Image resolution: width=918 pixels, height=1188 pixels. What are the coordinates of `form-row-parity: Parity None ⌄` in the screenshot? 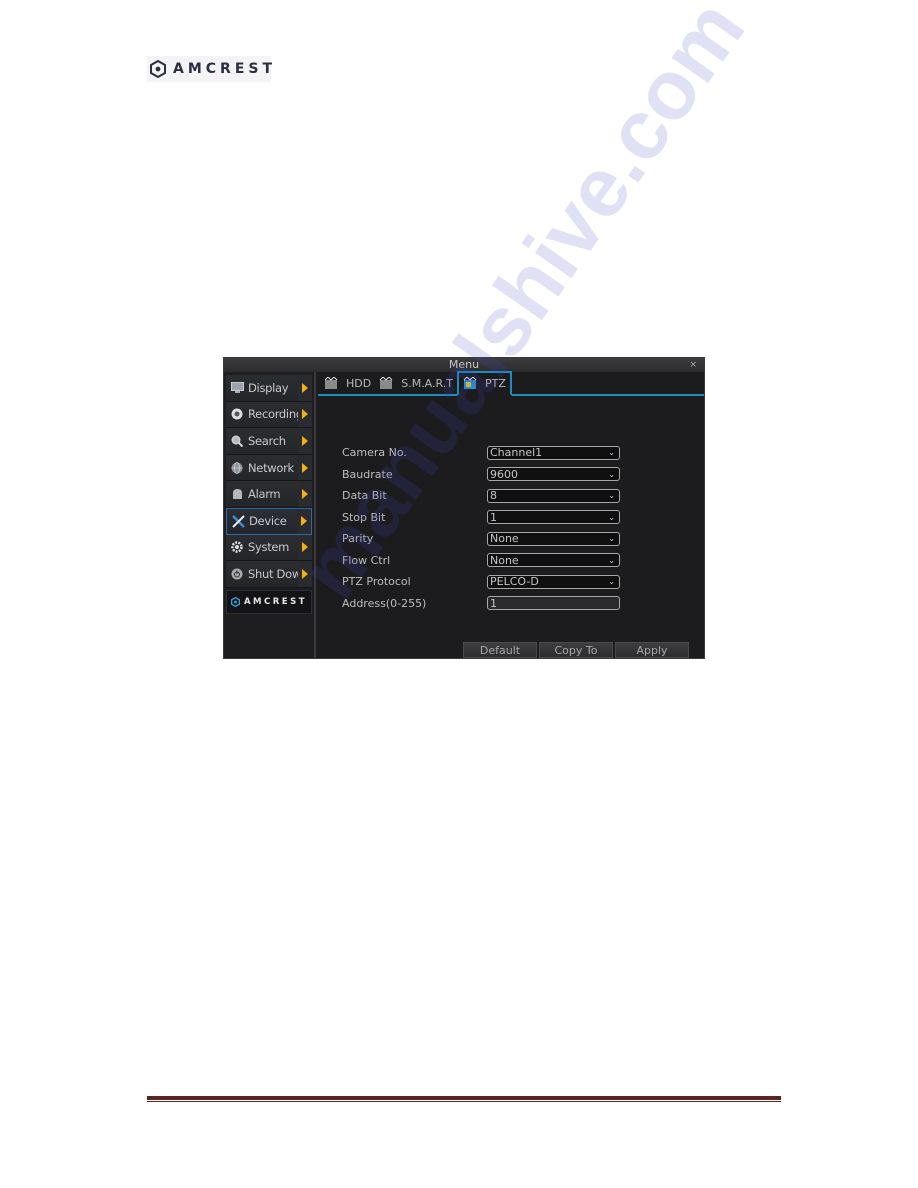 It's located at (487, 539).